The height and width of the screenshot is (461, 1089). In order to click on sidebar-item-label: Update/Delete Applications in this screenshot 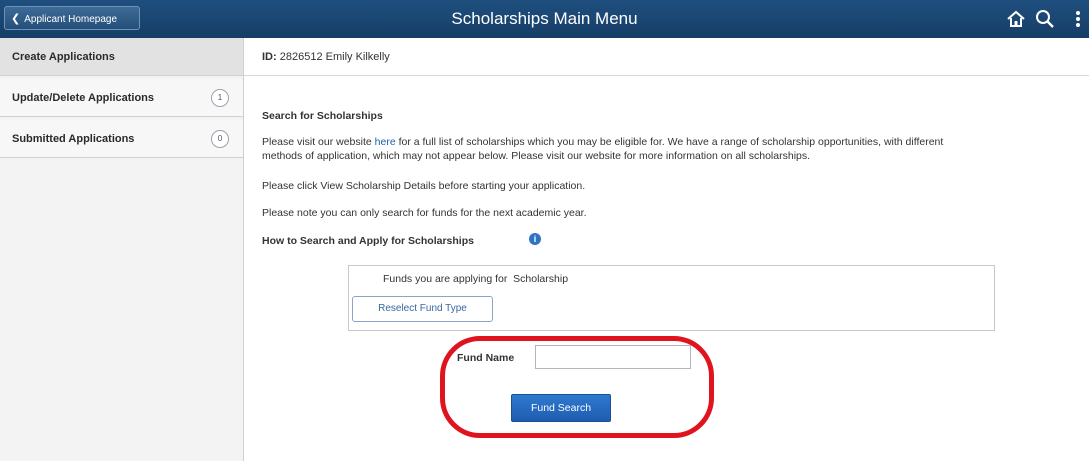, I will do `click(83, 98)`.